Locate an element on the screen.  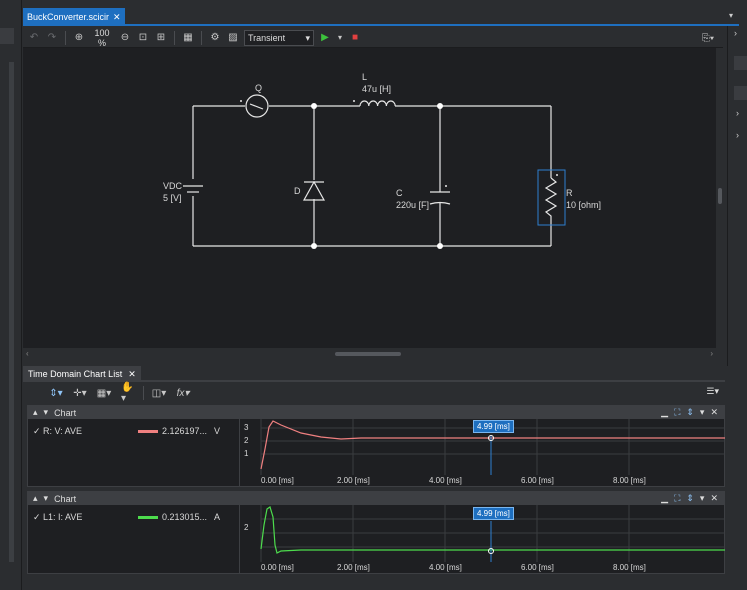
image-export-icon: ▨ is located at coordinates (233, 38).